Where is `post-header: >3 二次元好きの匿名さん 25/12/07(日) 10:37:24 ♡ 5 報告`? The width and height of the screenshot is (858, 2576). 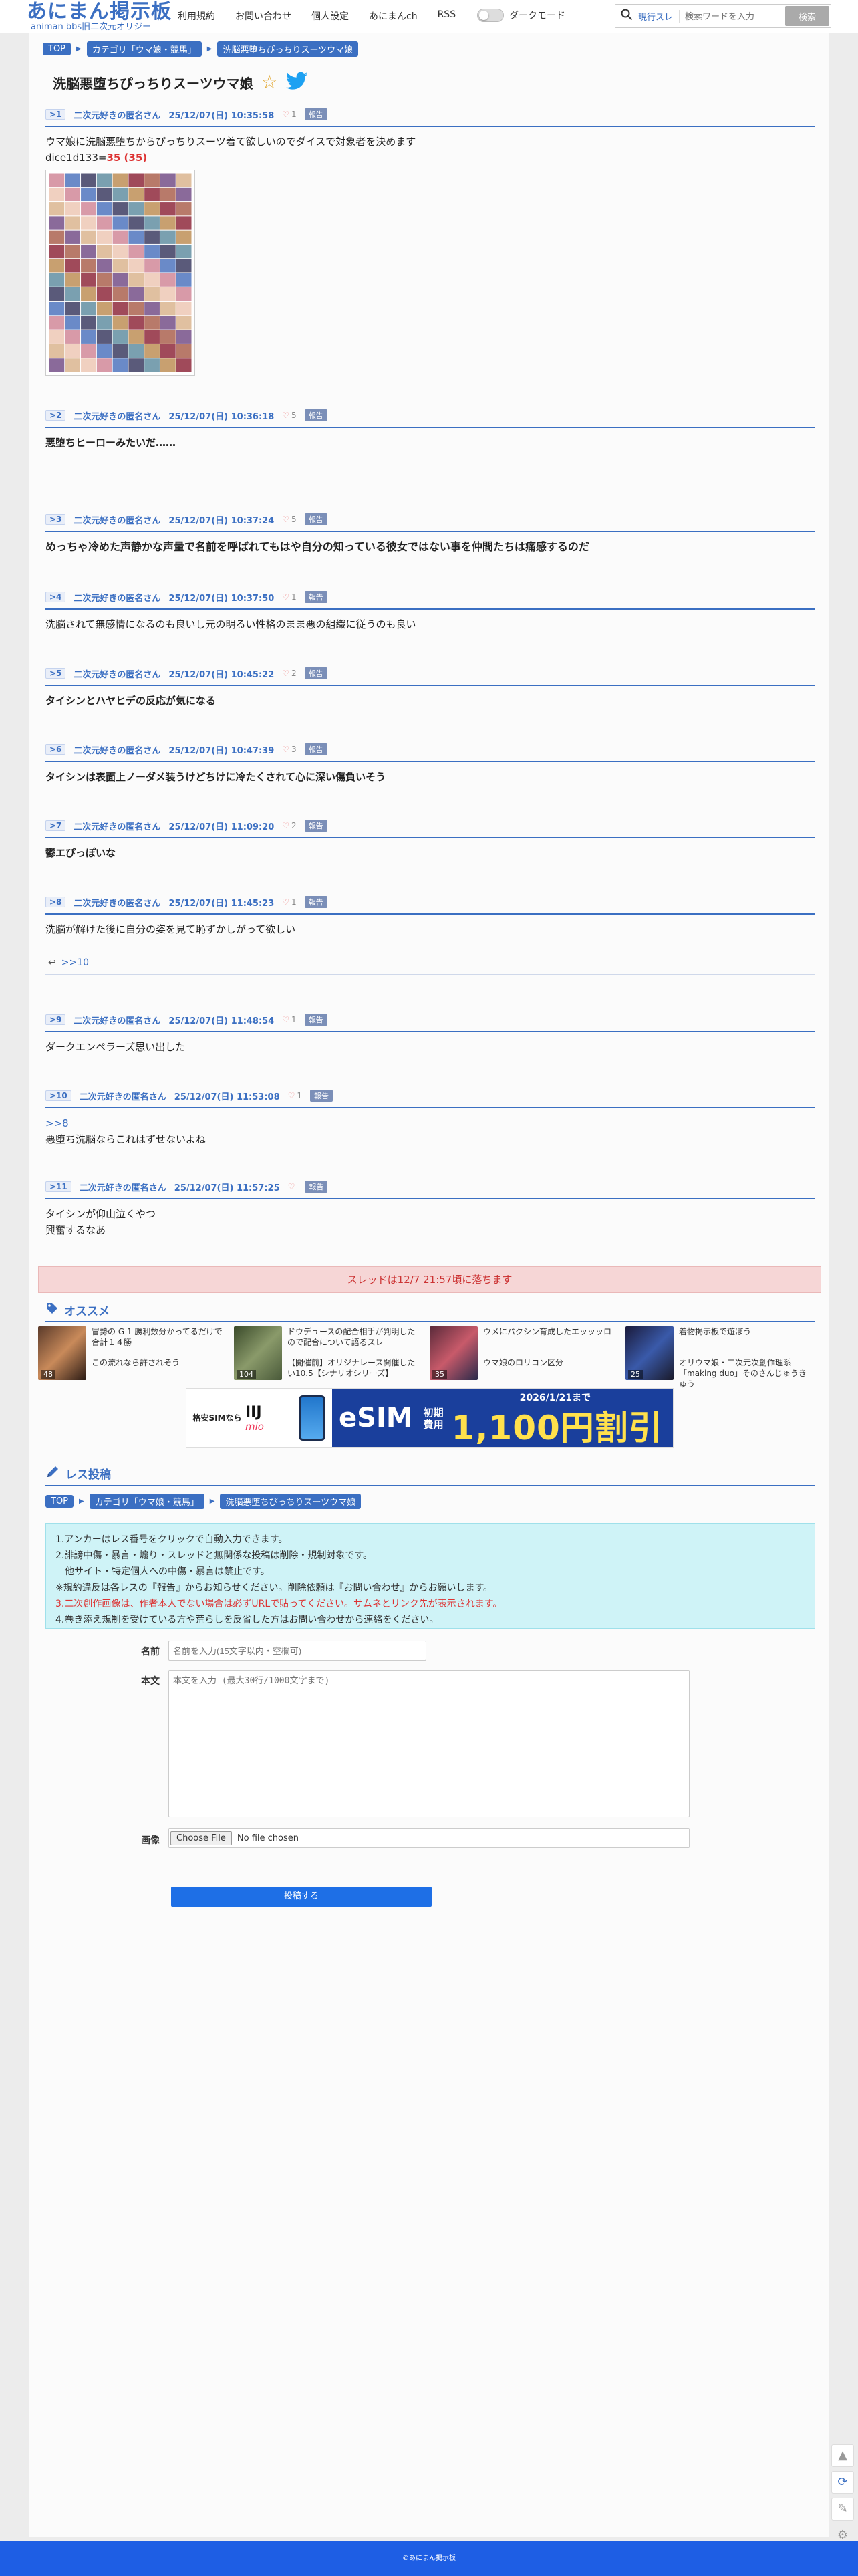
post-header: >3 二次元好きの匿名さん 25/12/07(日) 10:37:24 ♡ 5 報告 is located at coordinates (430, 522).